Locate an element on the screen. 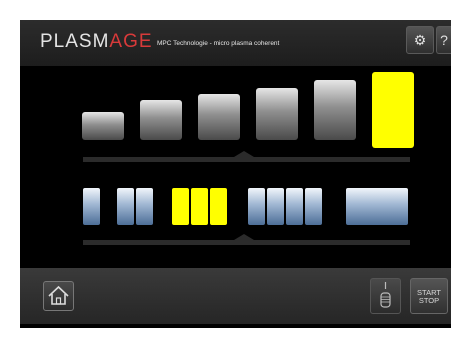  settings-button: ⚙ is located at coordinates (420, 40).